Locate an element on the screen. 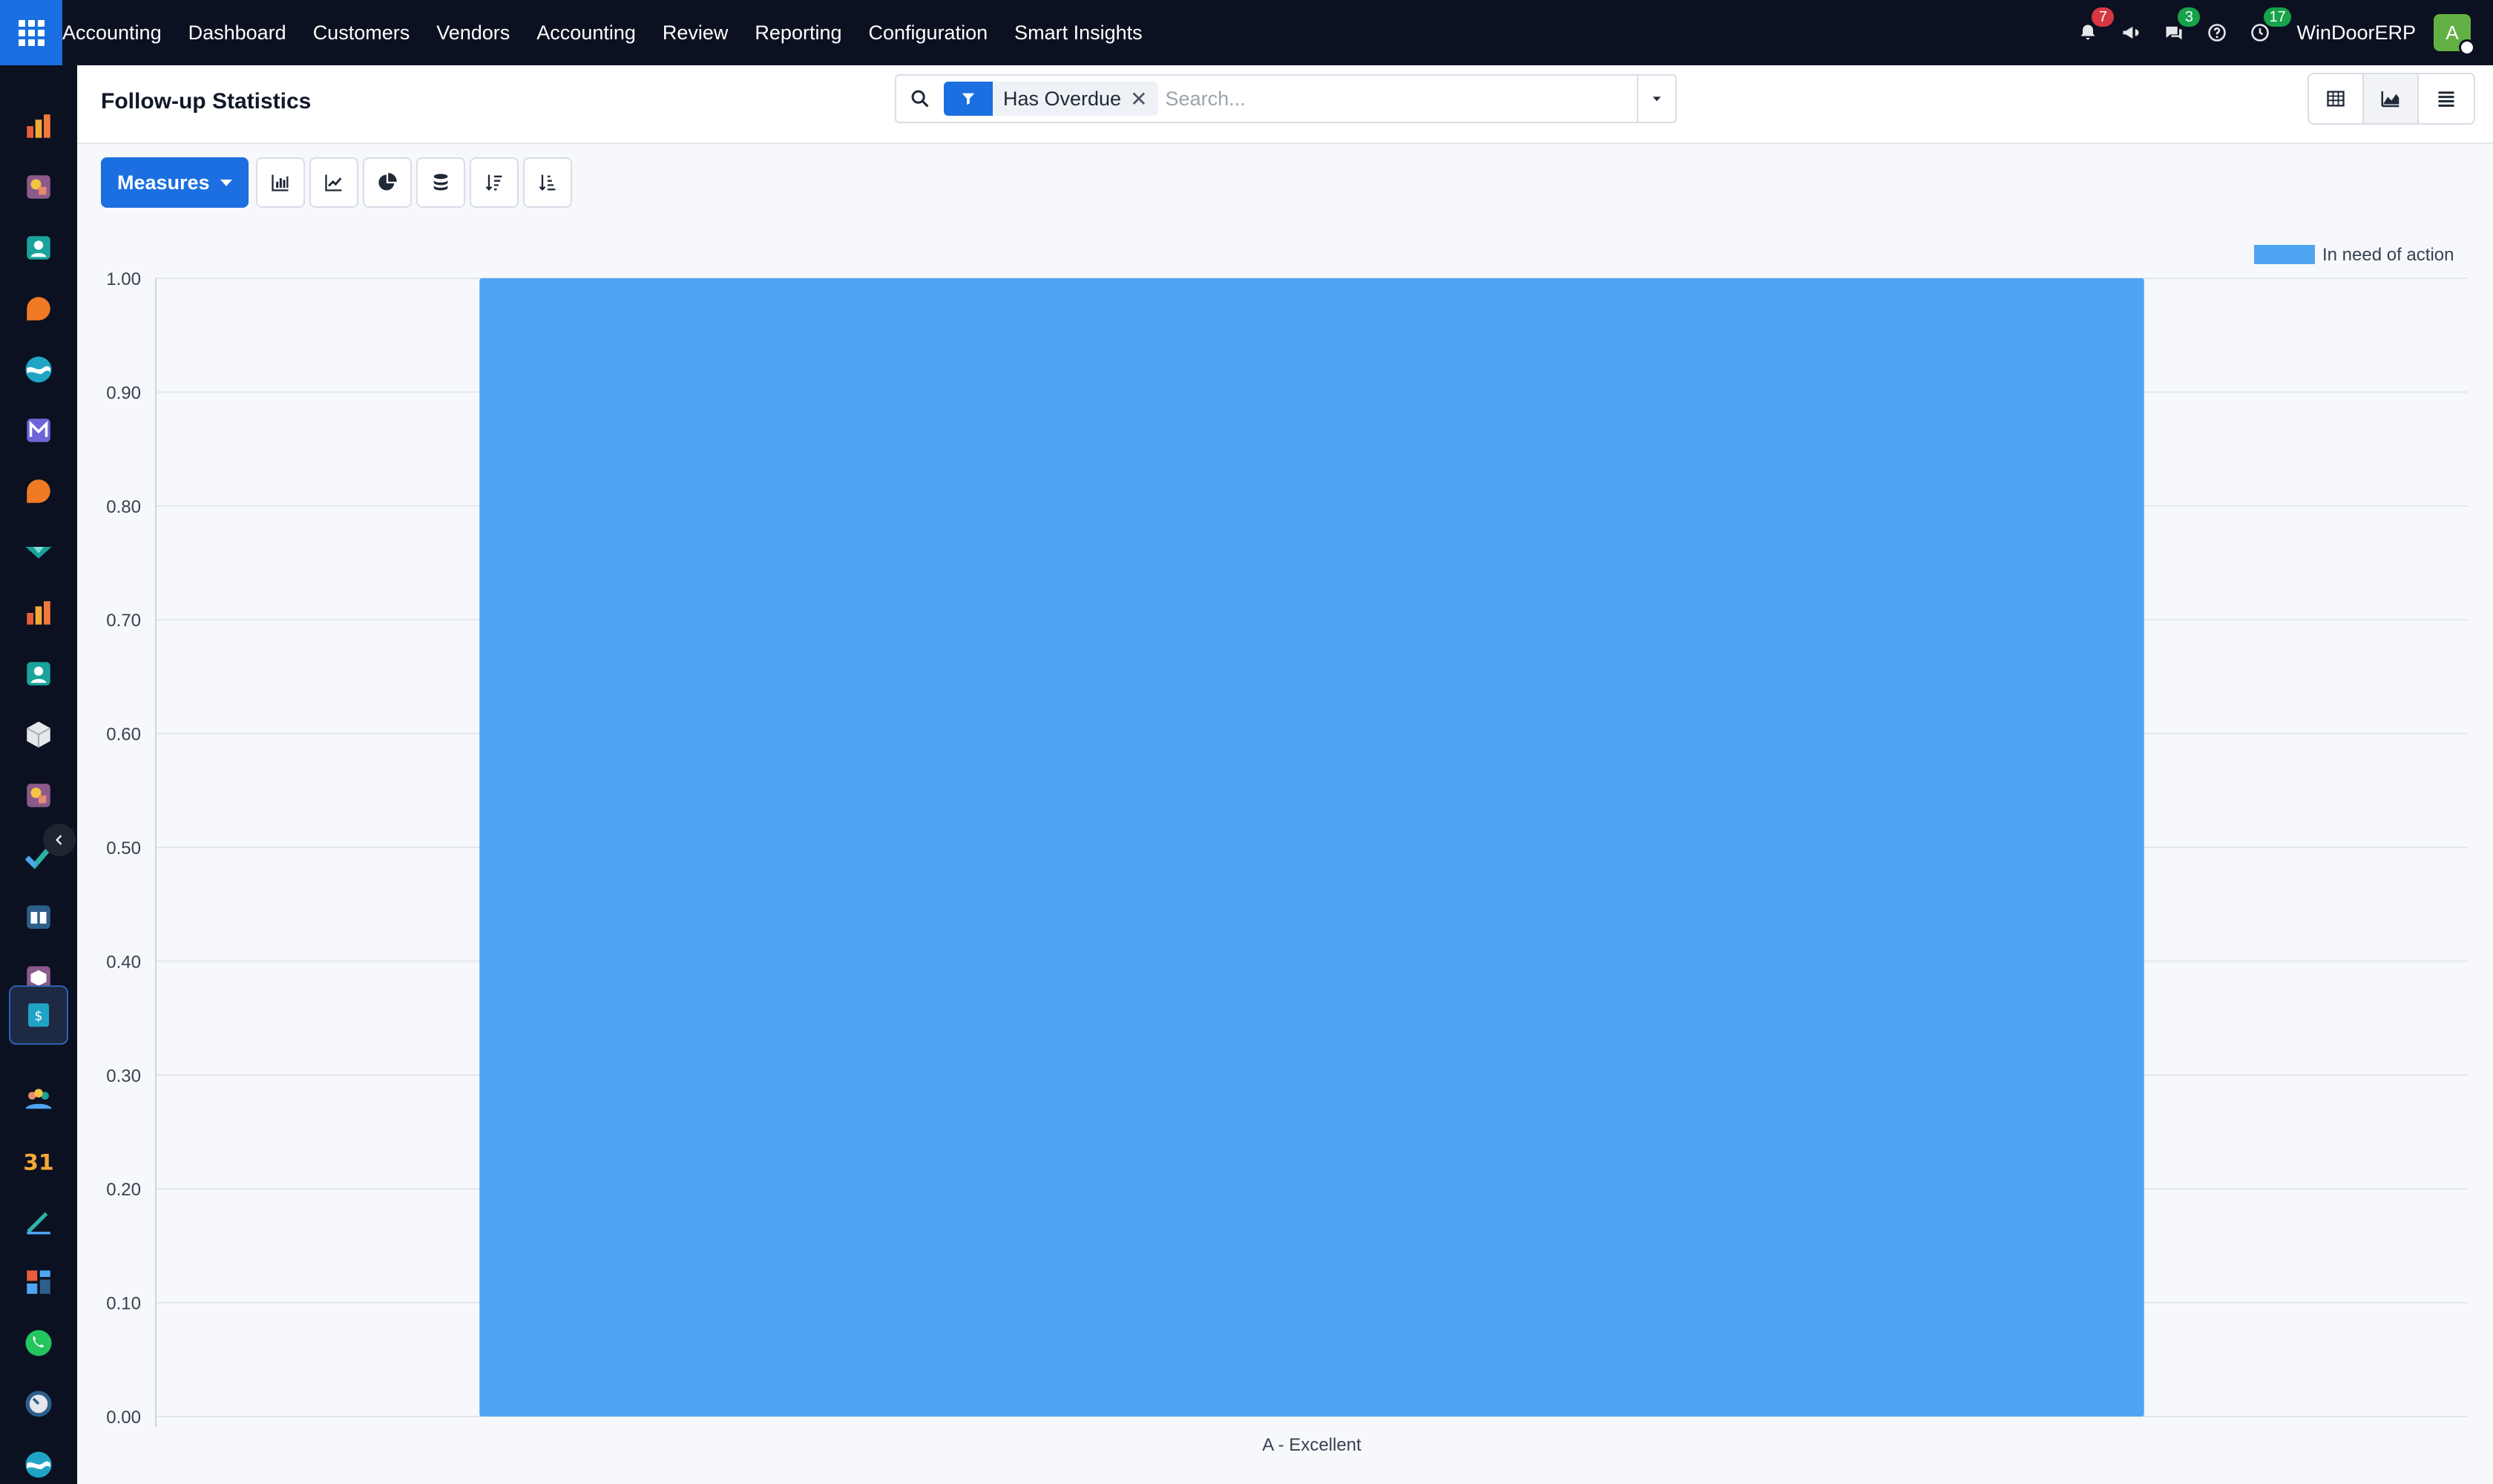  marketing-app-icon is located at coordinates (38, 187).